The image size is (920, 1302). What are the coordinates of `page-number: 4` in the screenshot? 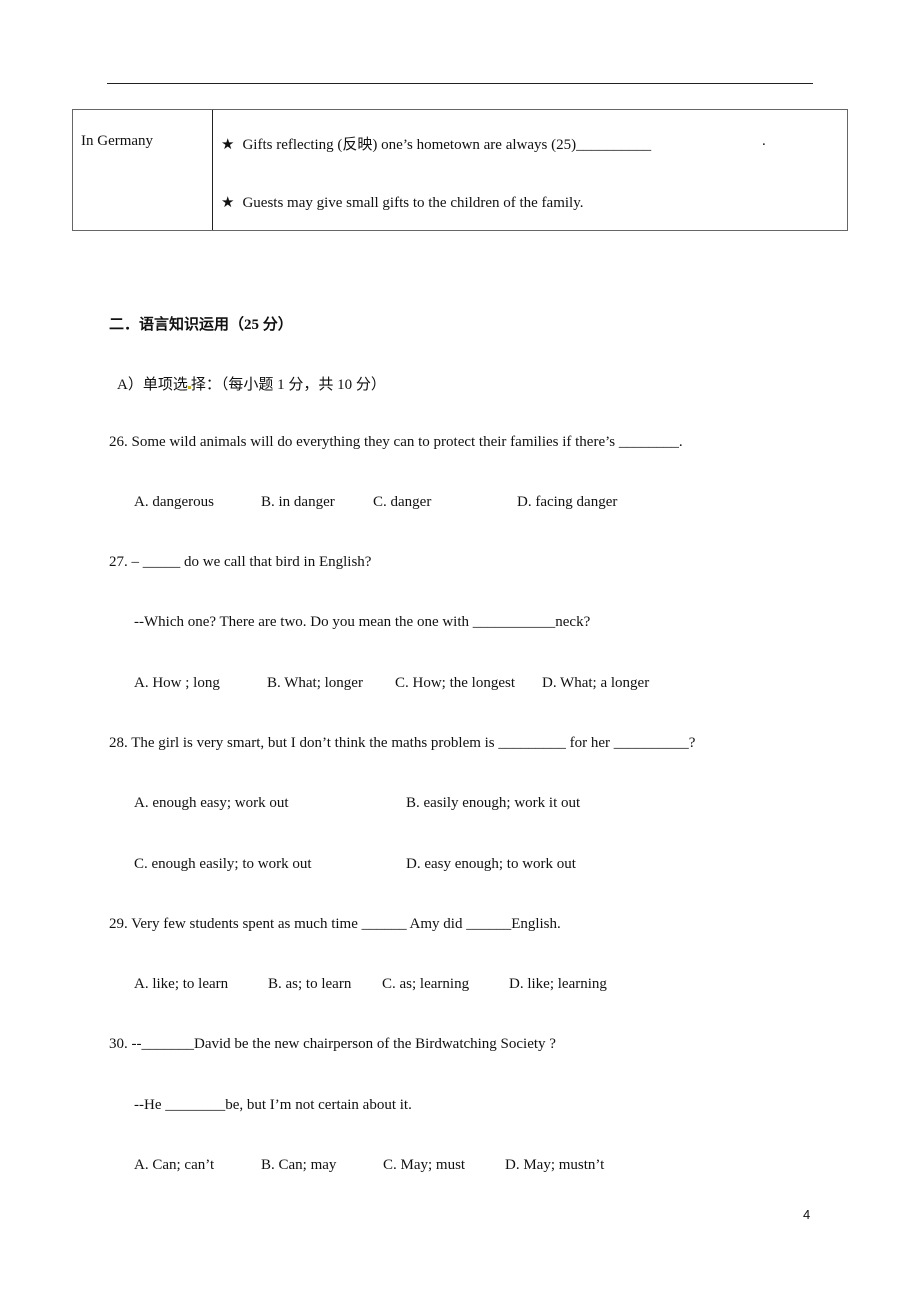 It's located at (807, 1214).